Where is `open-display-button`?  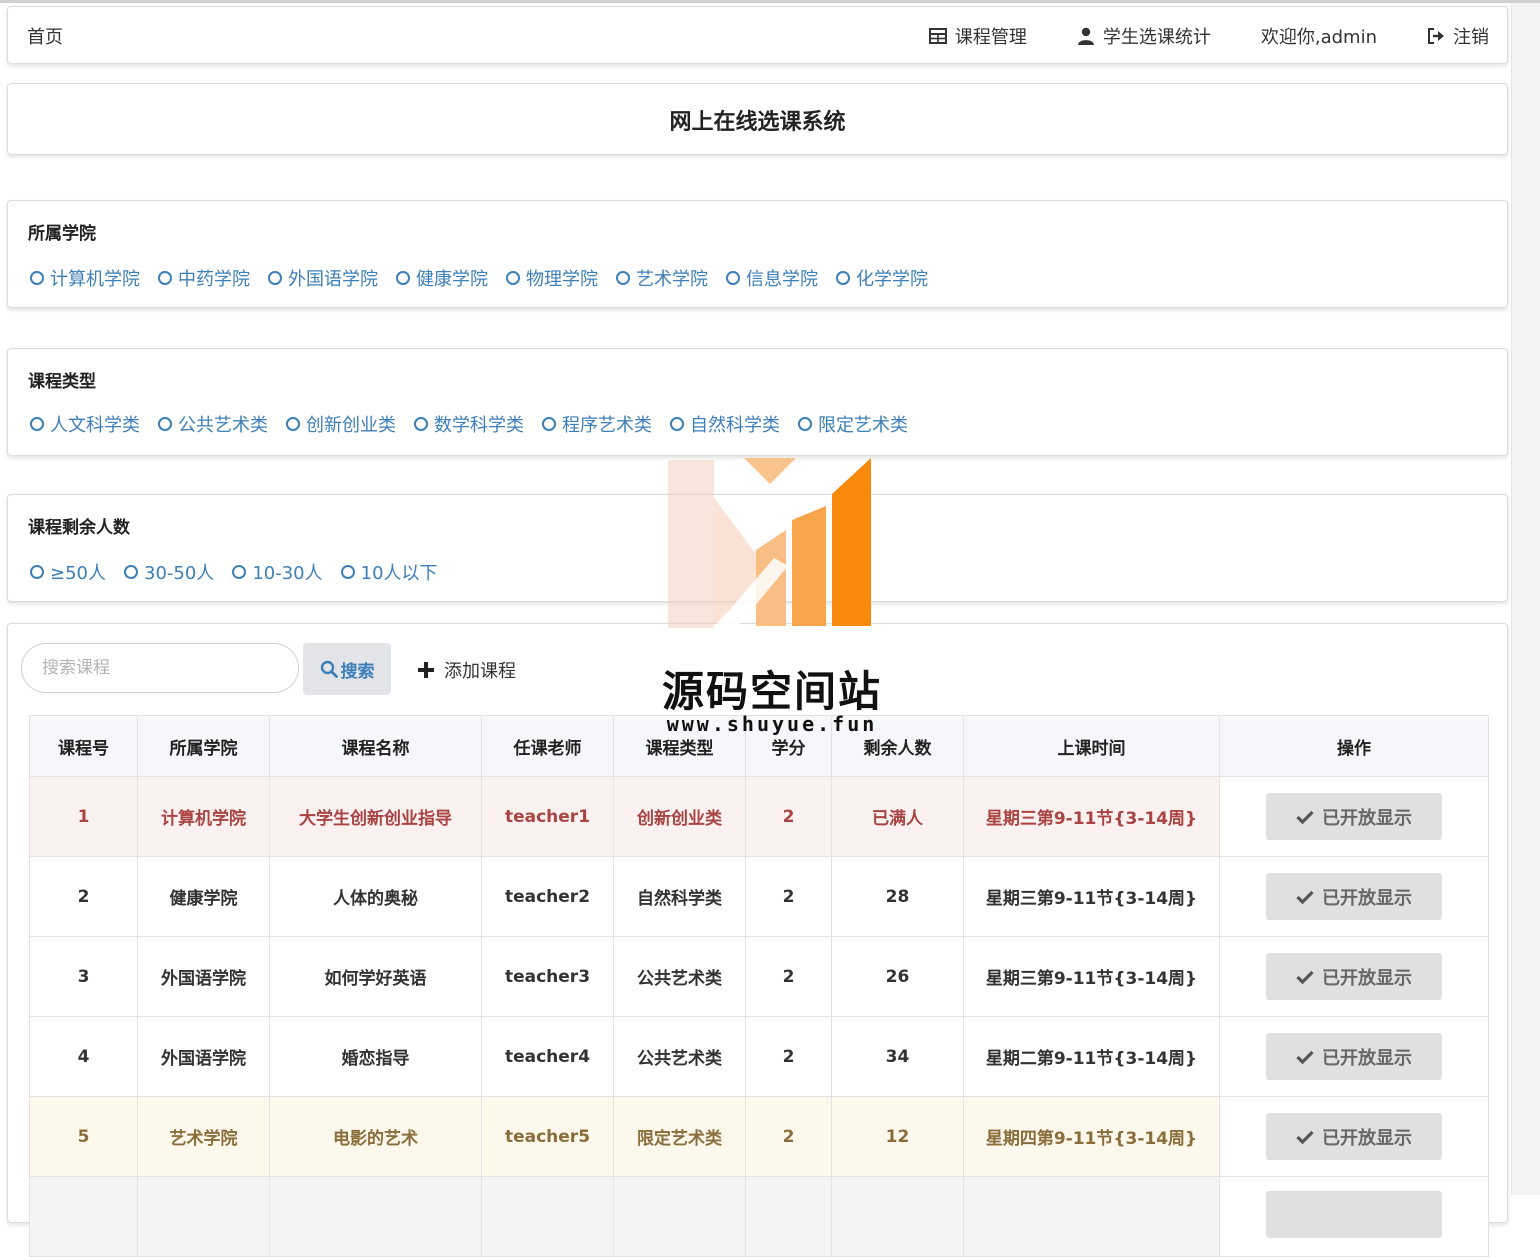 open-display-button is located at coordinates (1354, 1214).